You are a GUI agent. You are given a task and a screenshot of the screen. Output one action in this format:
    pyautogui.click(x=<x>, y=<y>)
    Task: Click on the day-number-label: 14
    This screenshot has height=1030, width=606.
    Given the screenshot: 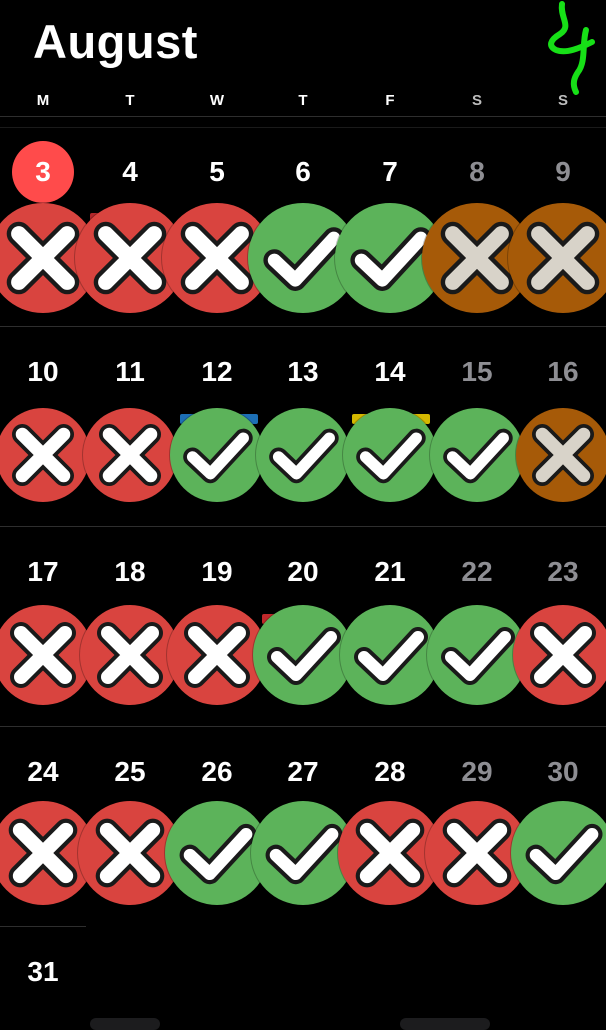 What is the action you would take?
    pyautogui.click(x=390, y=371)
    